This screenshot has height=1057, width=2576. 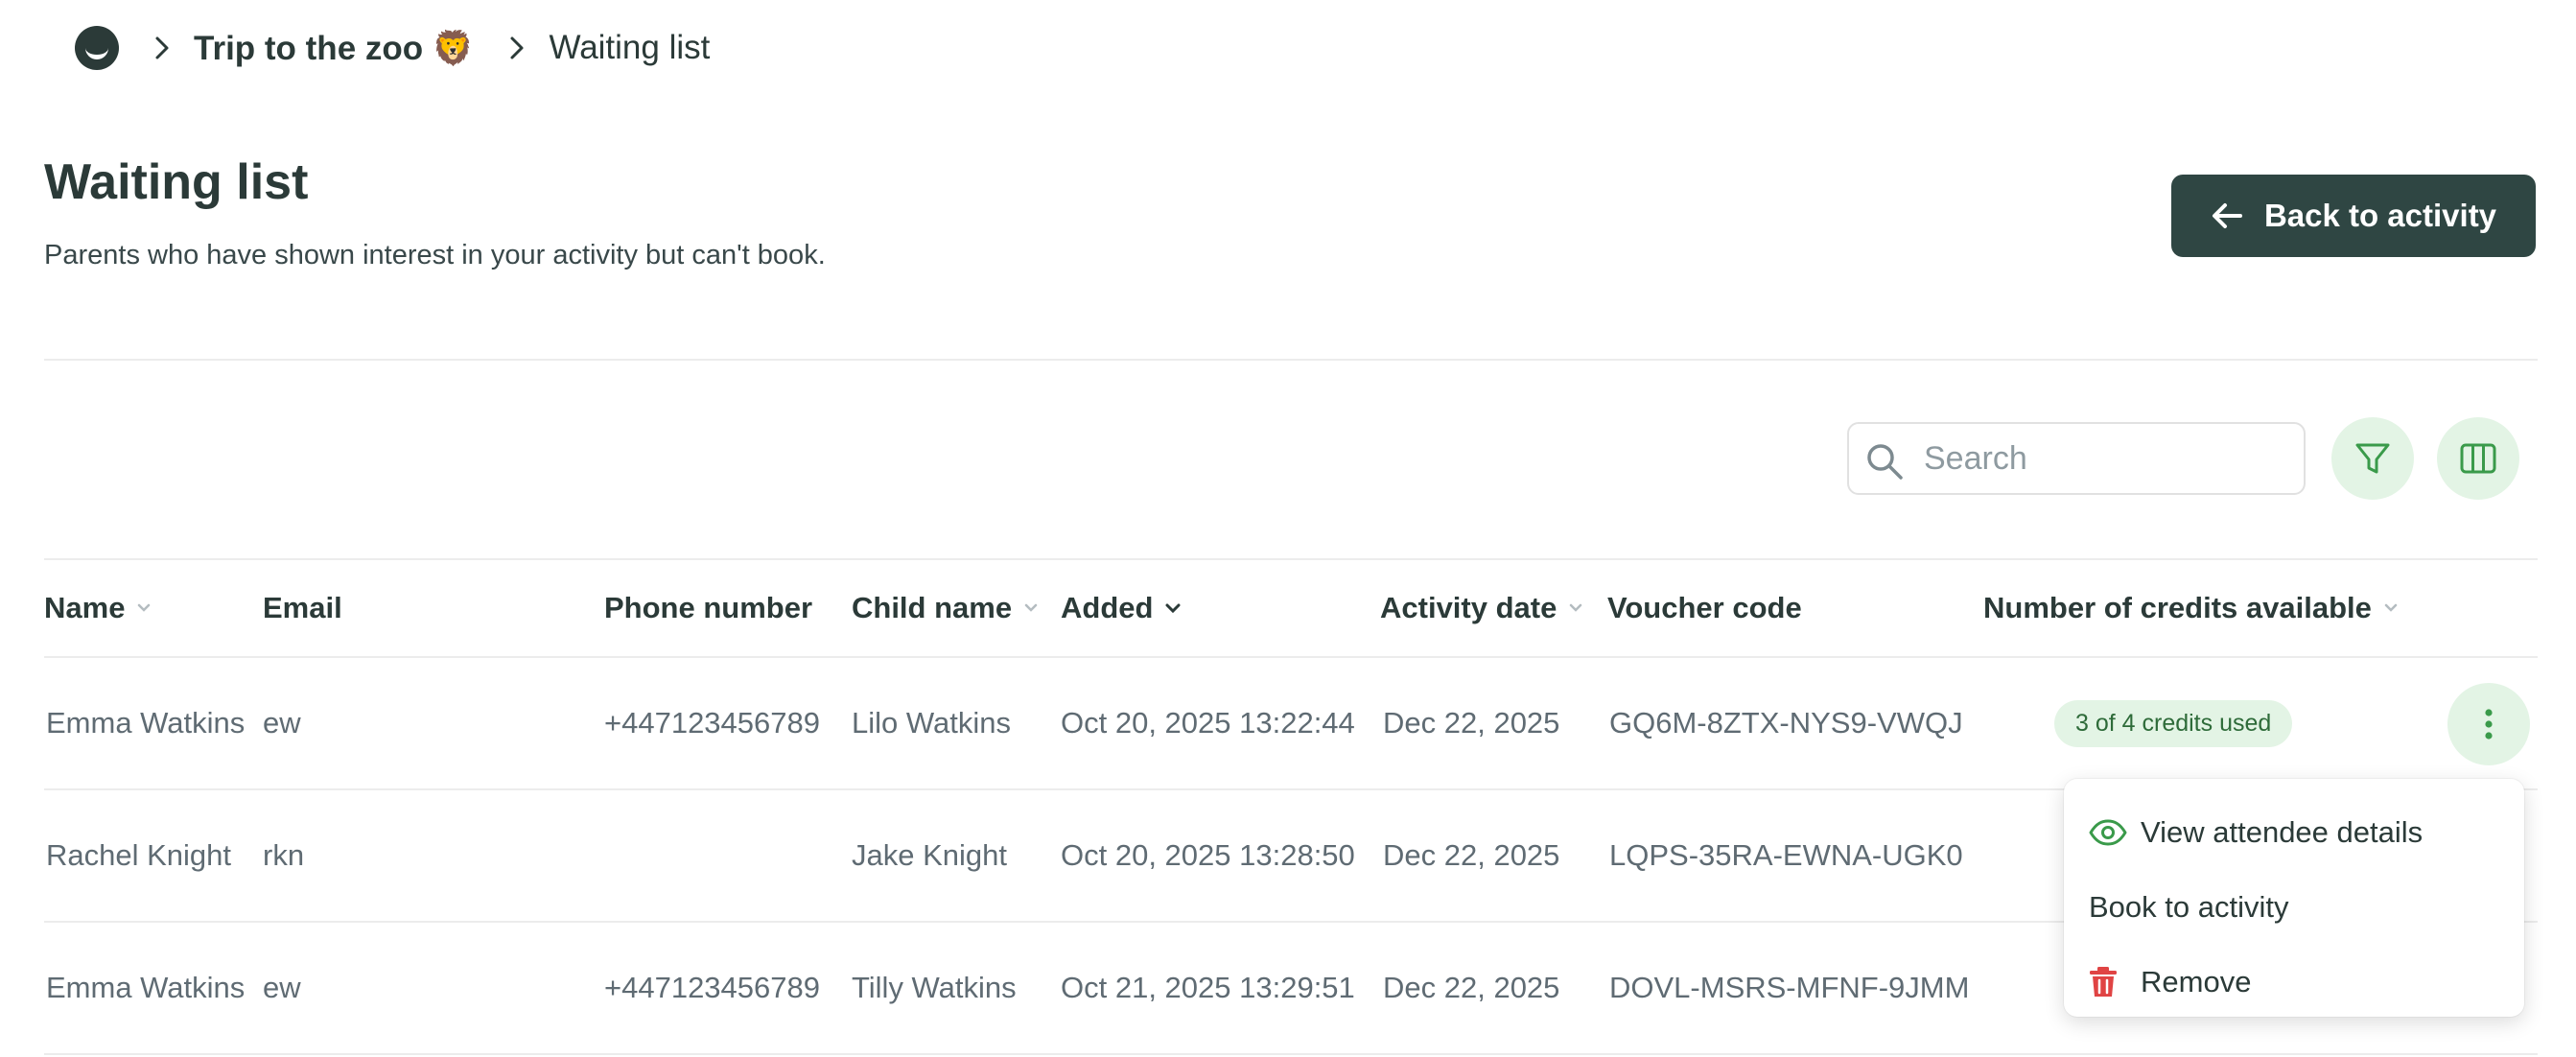 I want to click on cell-credits: 3 of 4 credits used, so click(x=2173, y=723).